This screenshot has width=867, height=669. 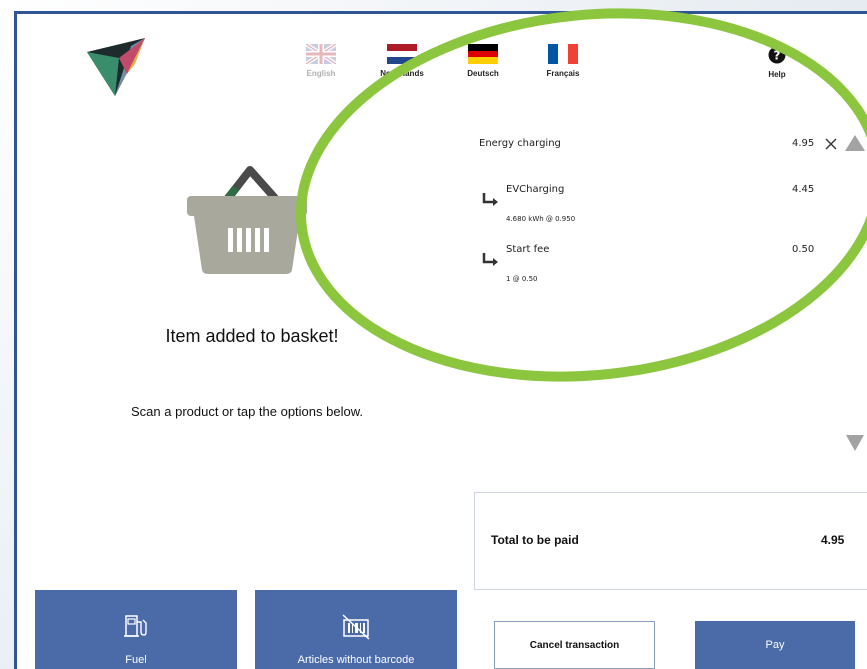 What do you see at coordinates (775, 645) in the screenshot?
I see `pay-button: Pay` at bounding box center [775, 645].